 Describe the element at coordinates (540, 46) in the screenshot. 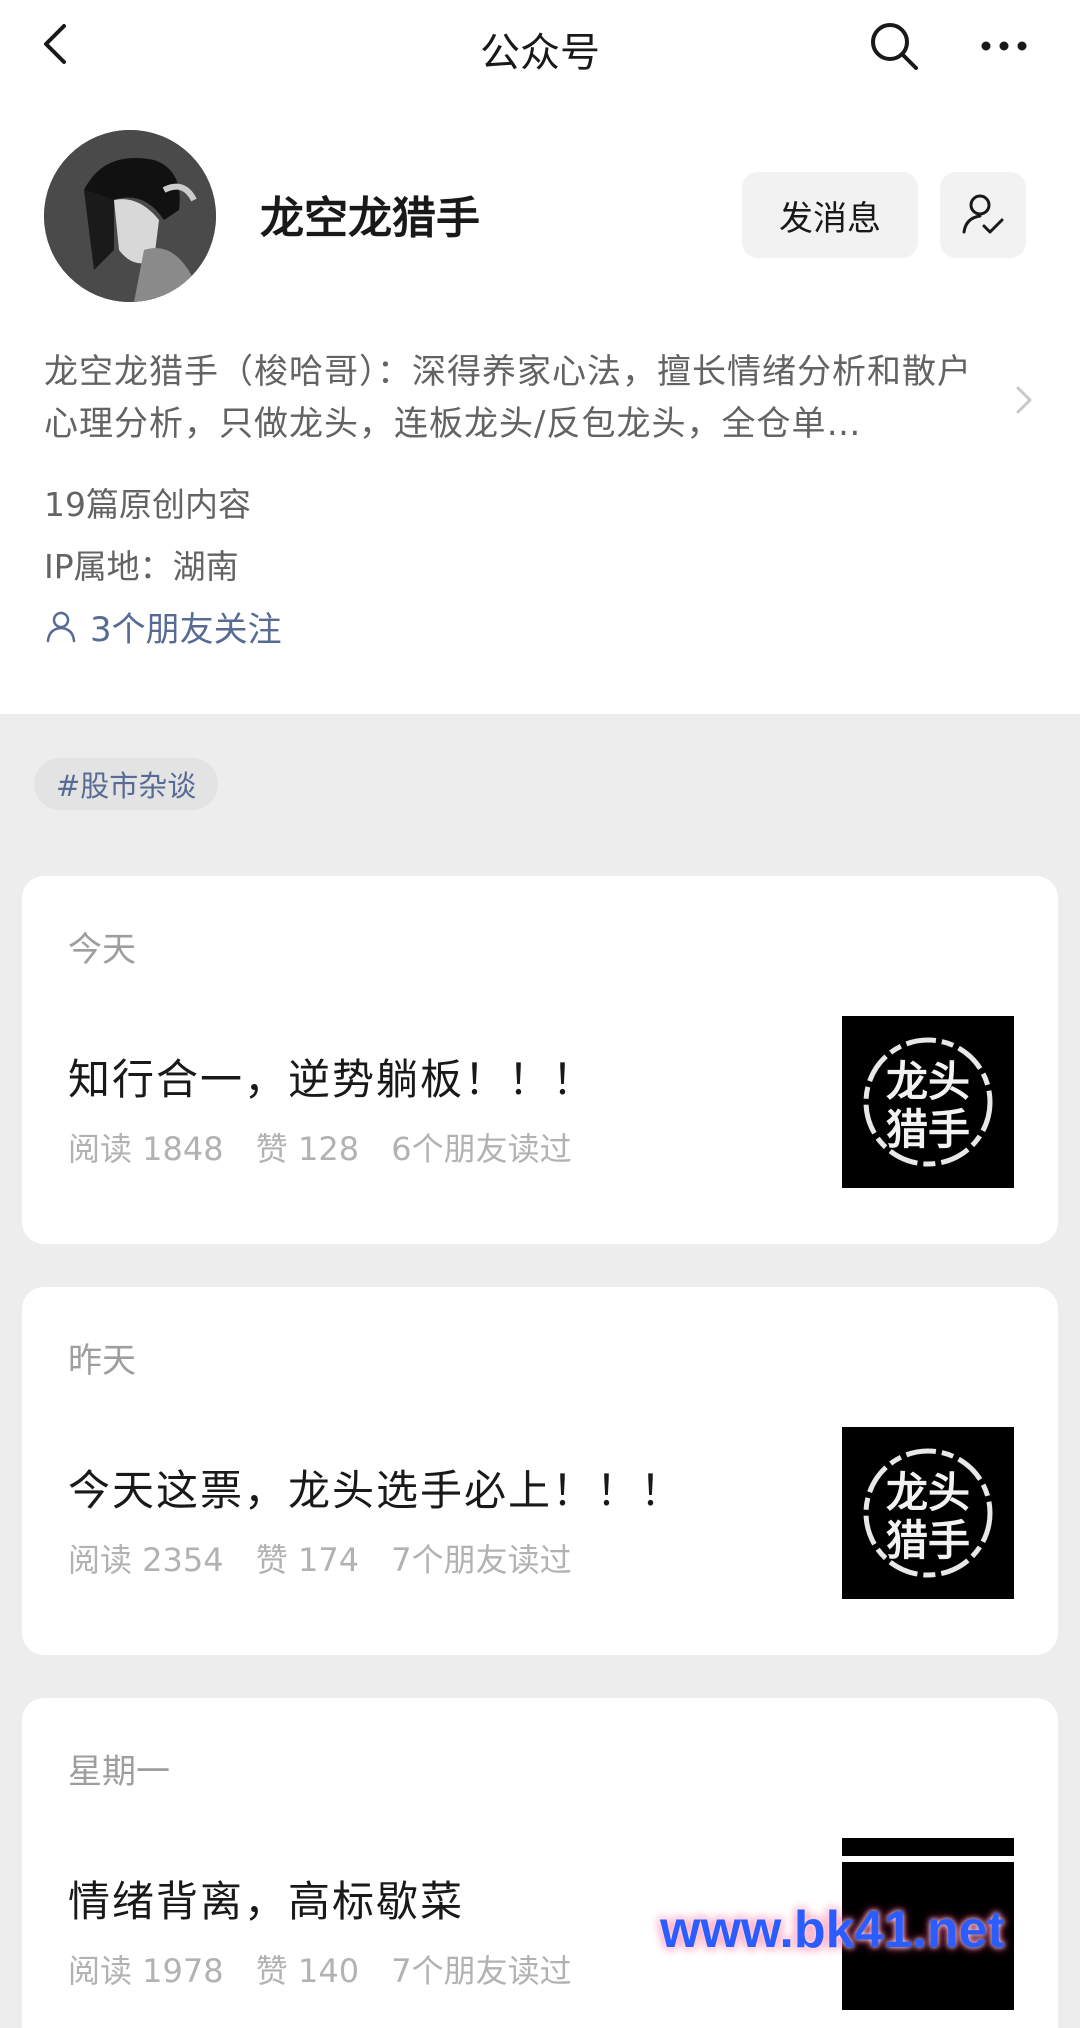

I see `nav-bar: 公众号` at that location.